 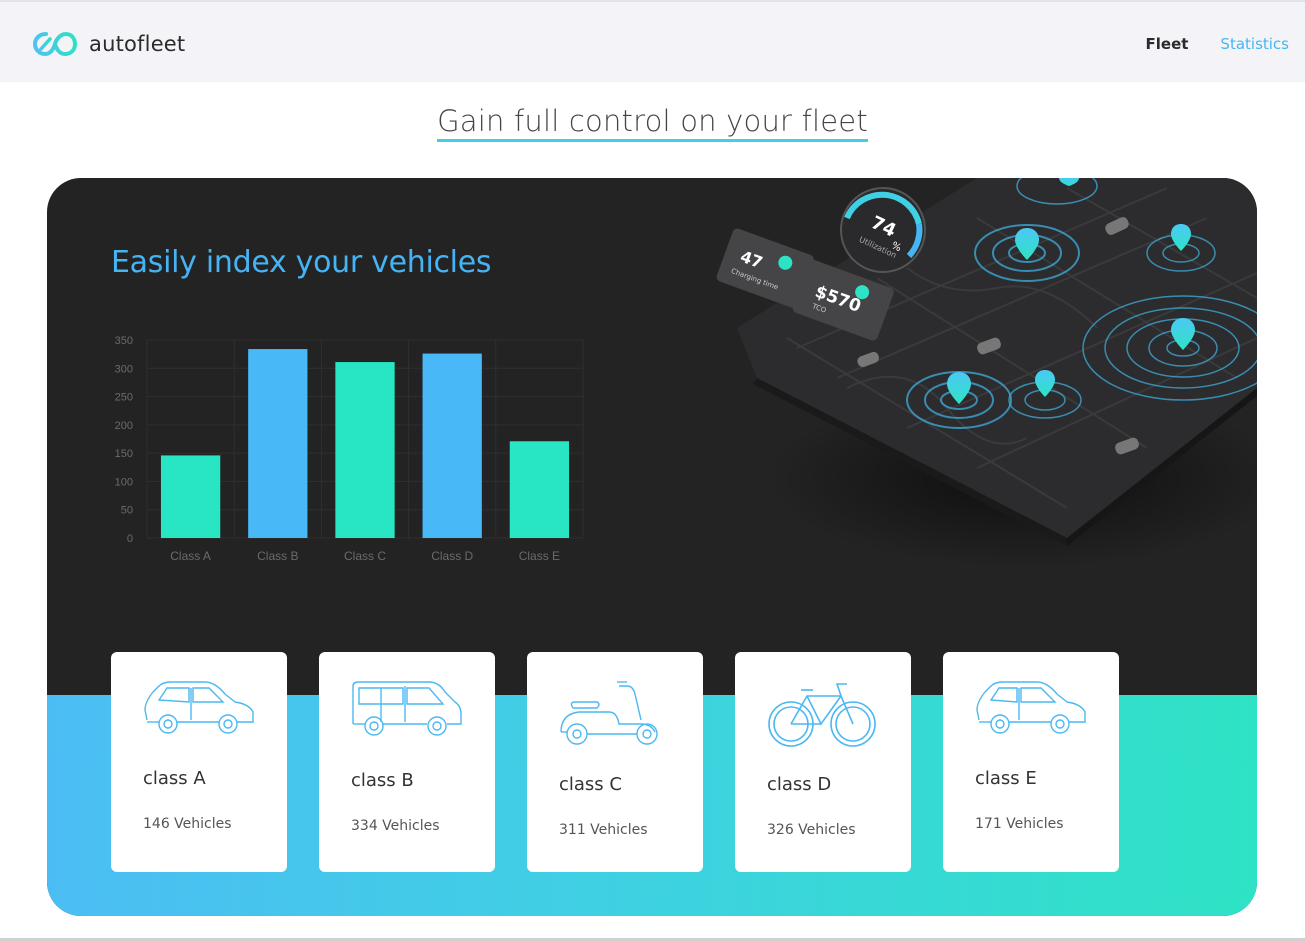 What do you see at coordinates (652, 41) in the screenshot?
I see `top-navbar: autofleet Fleet Statistics` at bounding box center [652, 41].